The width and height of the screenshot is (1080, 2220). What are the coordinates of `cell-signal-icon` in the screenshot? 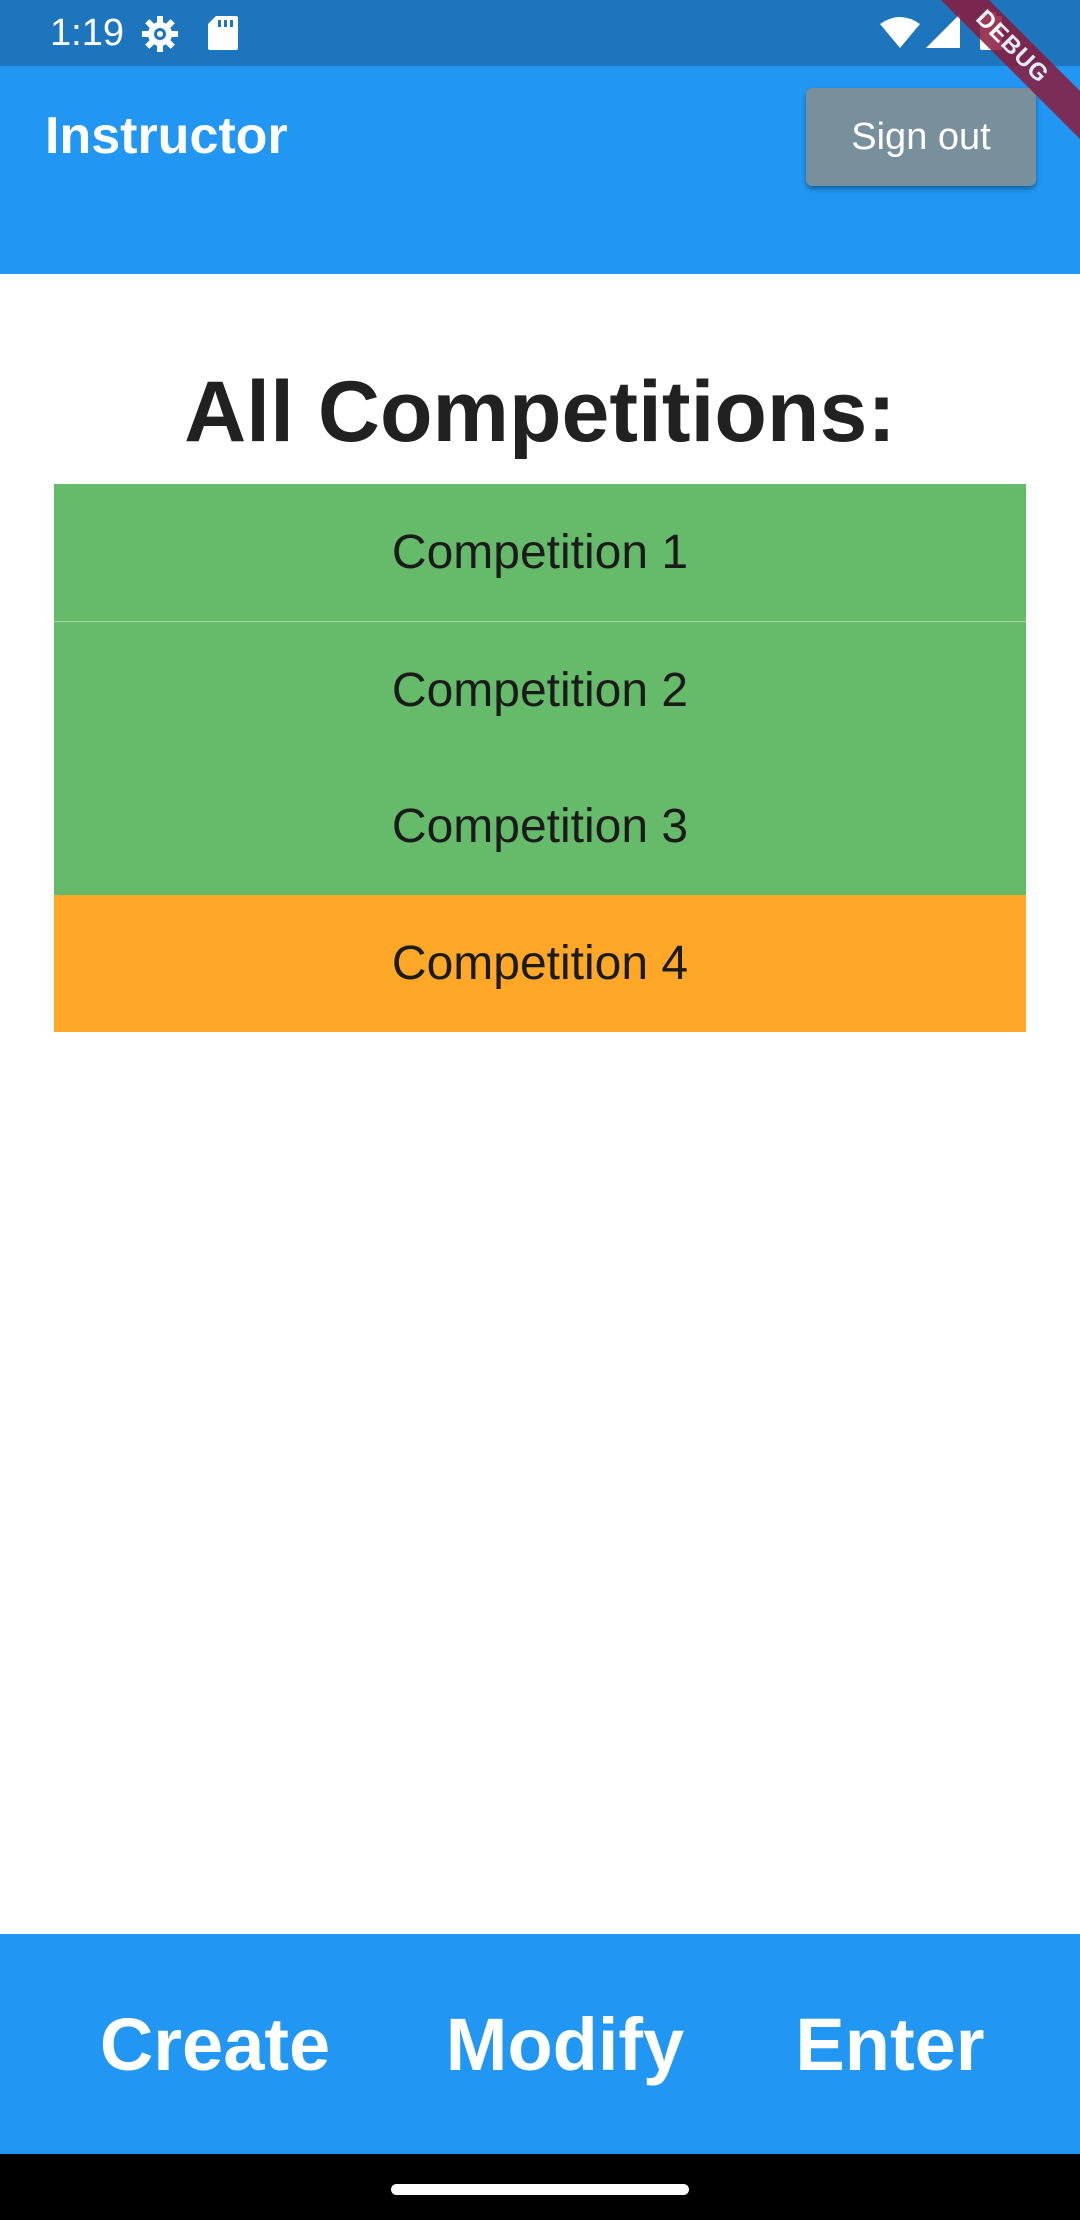 It's located at (943, 31).